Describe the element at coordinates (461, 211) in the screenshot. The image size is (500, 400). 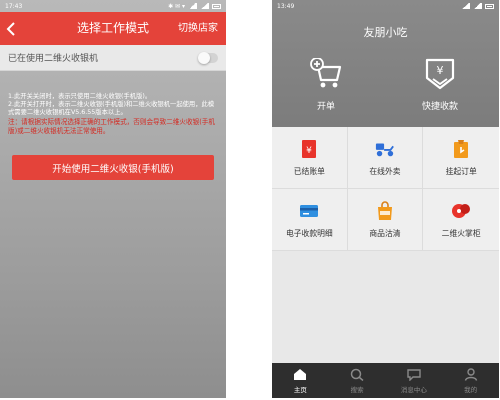
I see `manager-icon` at that location.